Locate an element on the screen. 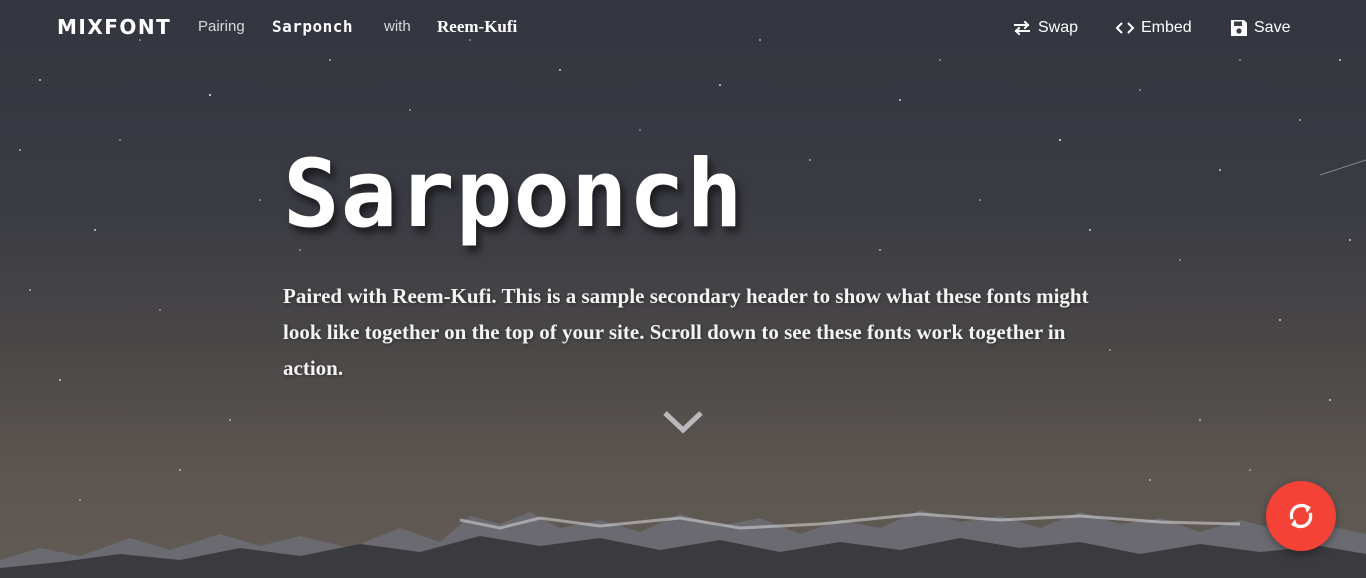 This screenshot has height=578, width=1366. chevron-down-icon is located at coordinates (683, 422).